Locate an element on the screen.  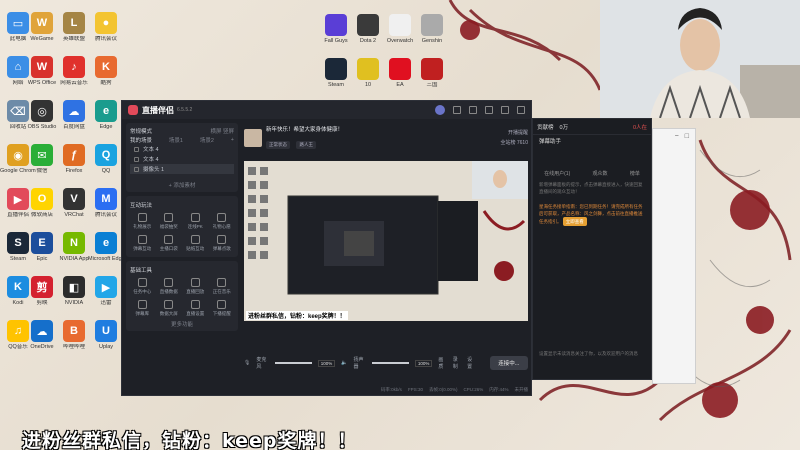
basic-tool: 直播数据 is located at coordinates (169, 287).